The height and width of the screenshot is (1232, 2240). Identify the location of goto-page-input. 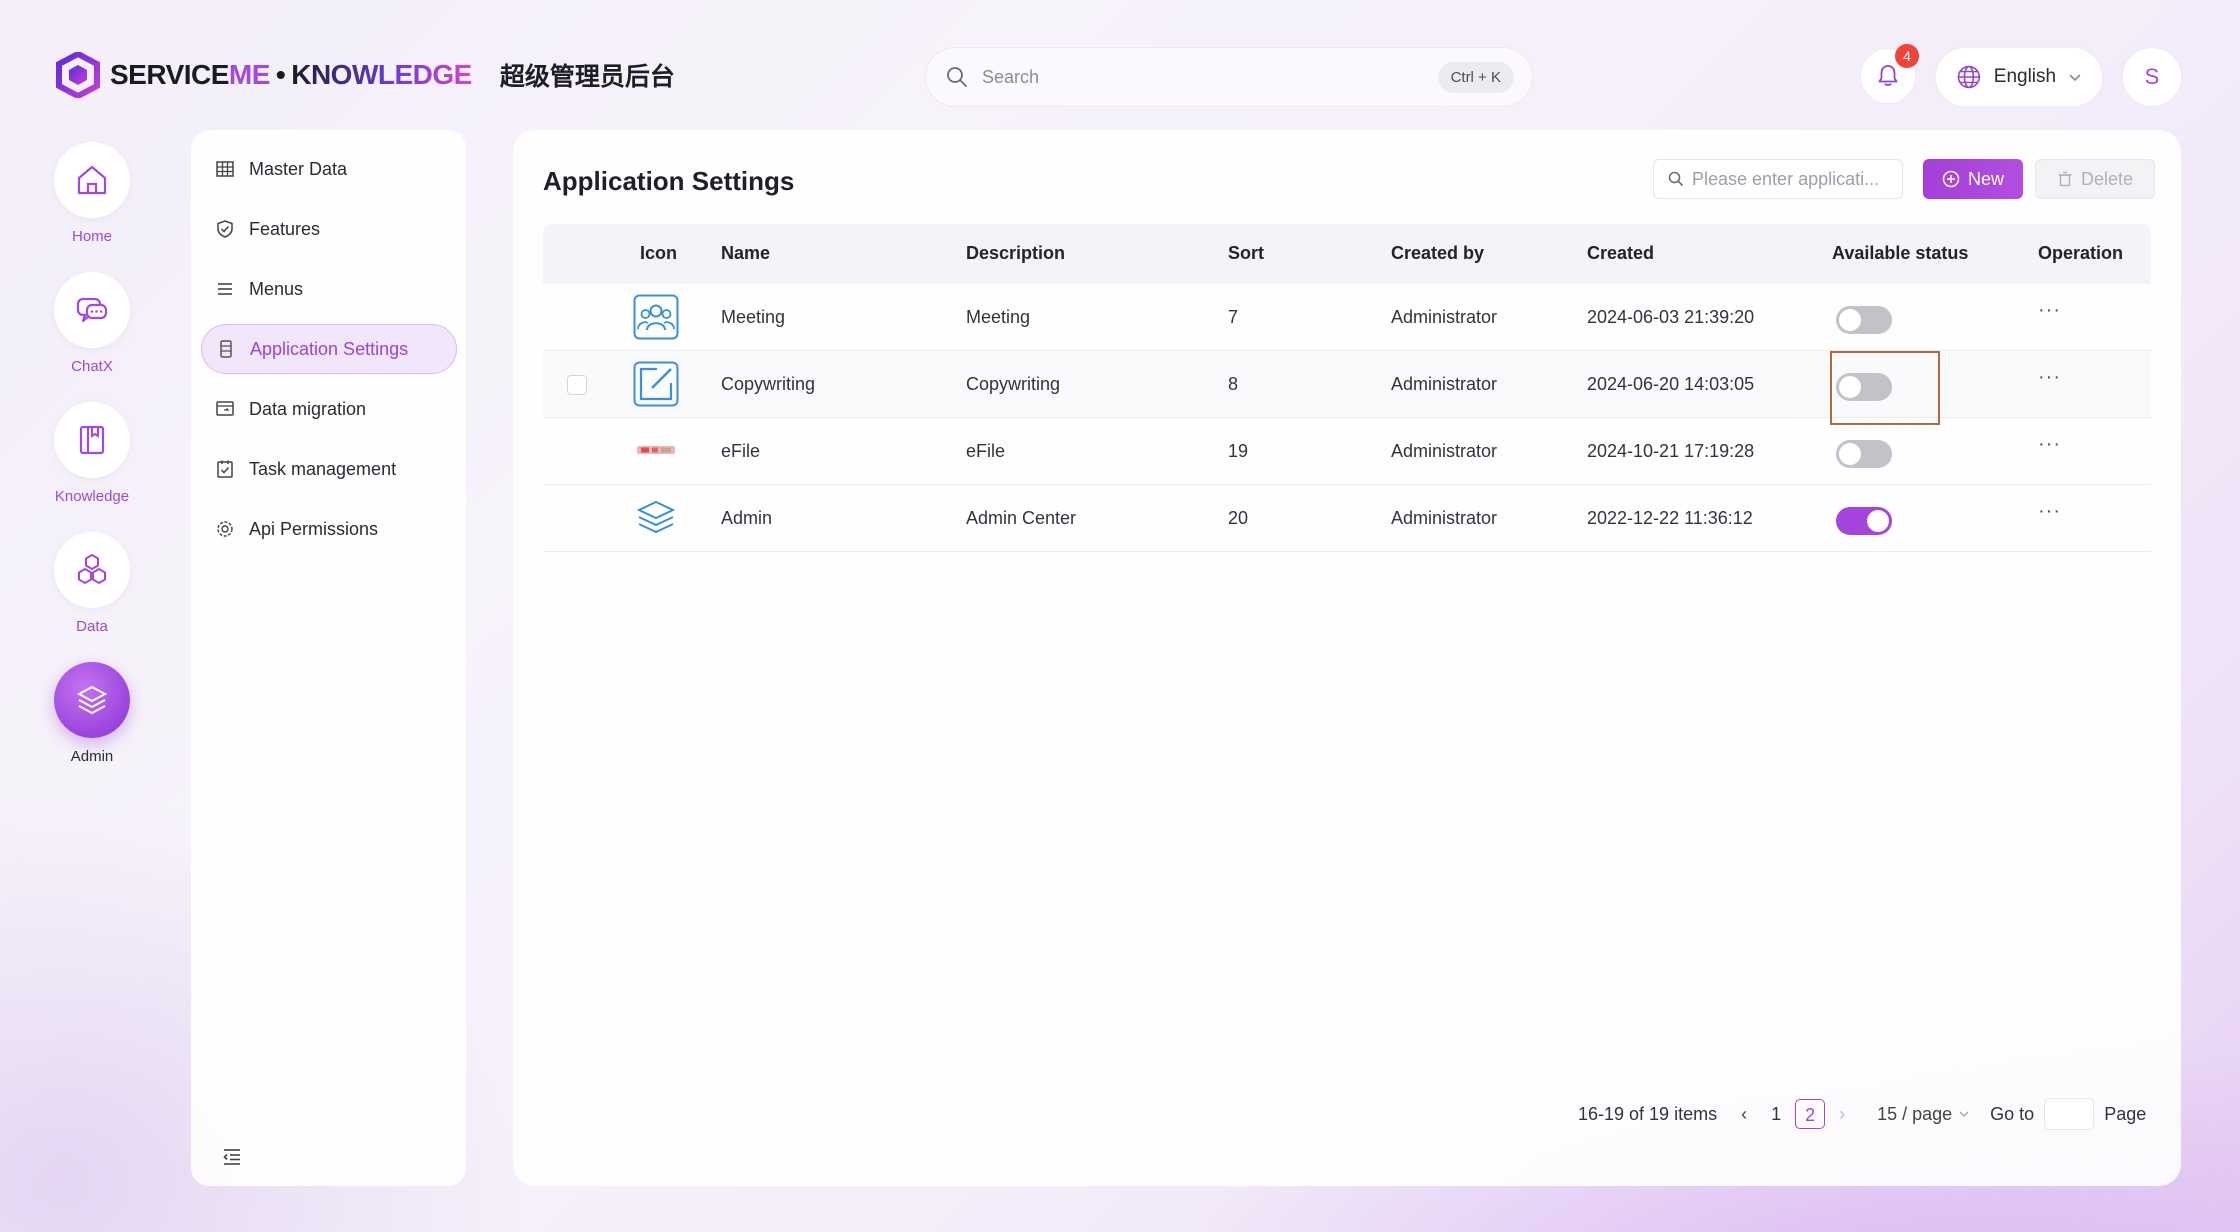
(2069, 1114).